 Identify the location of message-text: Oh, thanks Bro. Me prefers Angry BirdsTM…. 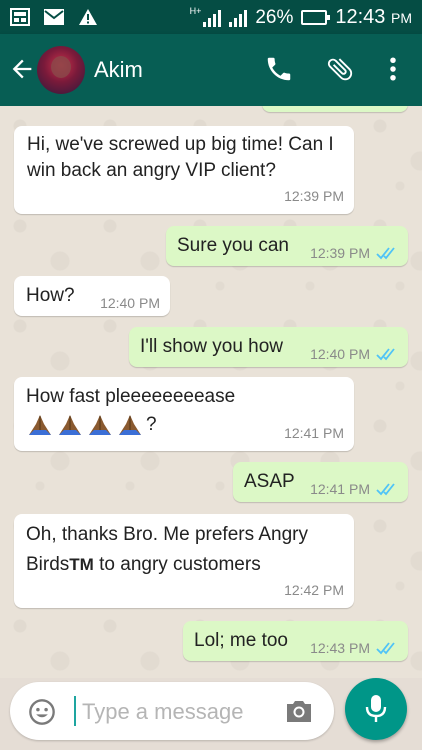
(167, 549).